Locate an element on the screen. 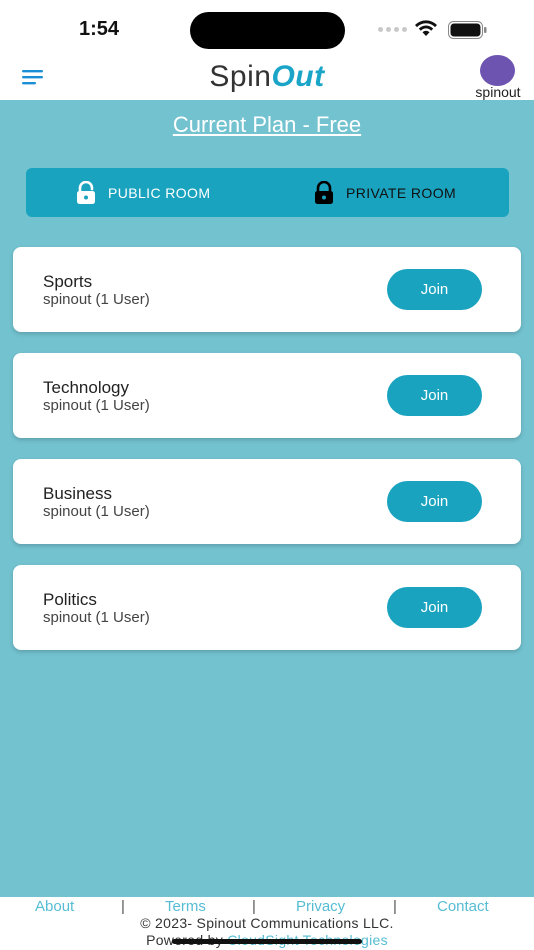 The image size is (534, 950). private-room-label: PRIVATE ROOM is located at coordinates (401, 192).